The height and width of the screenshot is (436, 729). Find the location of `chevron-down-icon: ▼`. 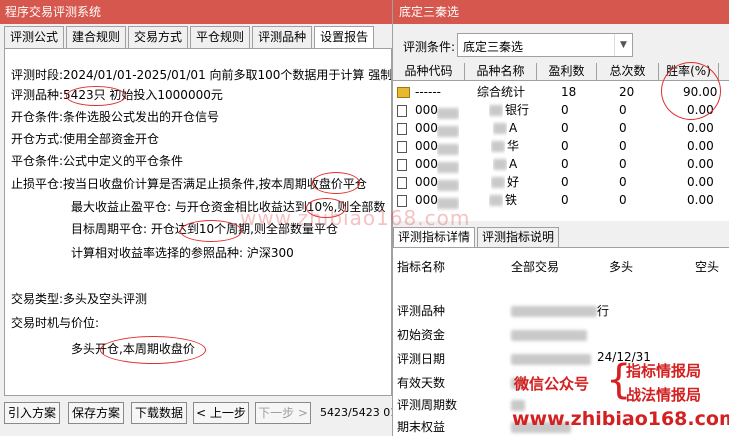

chevron-down-icon: ▼ is located at coordinates (623, 45).